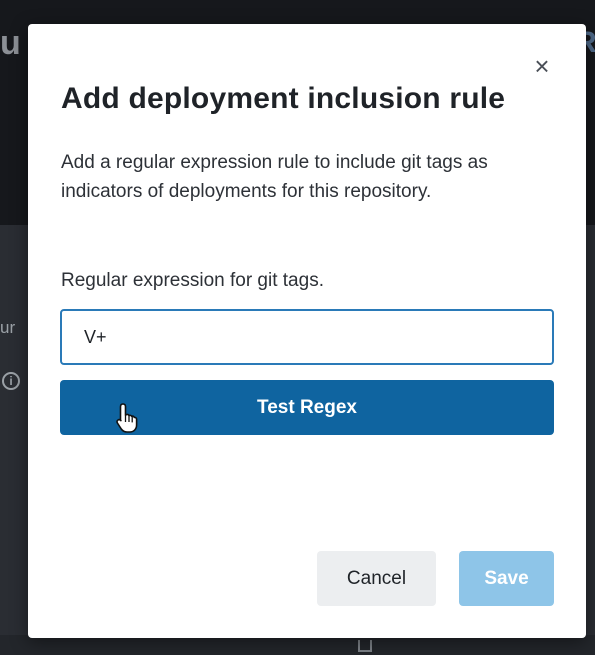 The width and height of the screenshot is (595, 655). Describe the element at coordinates (307, 407) in the screenshot. I see `test-regex-button: Test Regex` at that location.